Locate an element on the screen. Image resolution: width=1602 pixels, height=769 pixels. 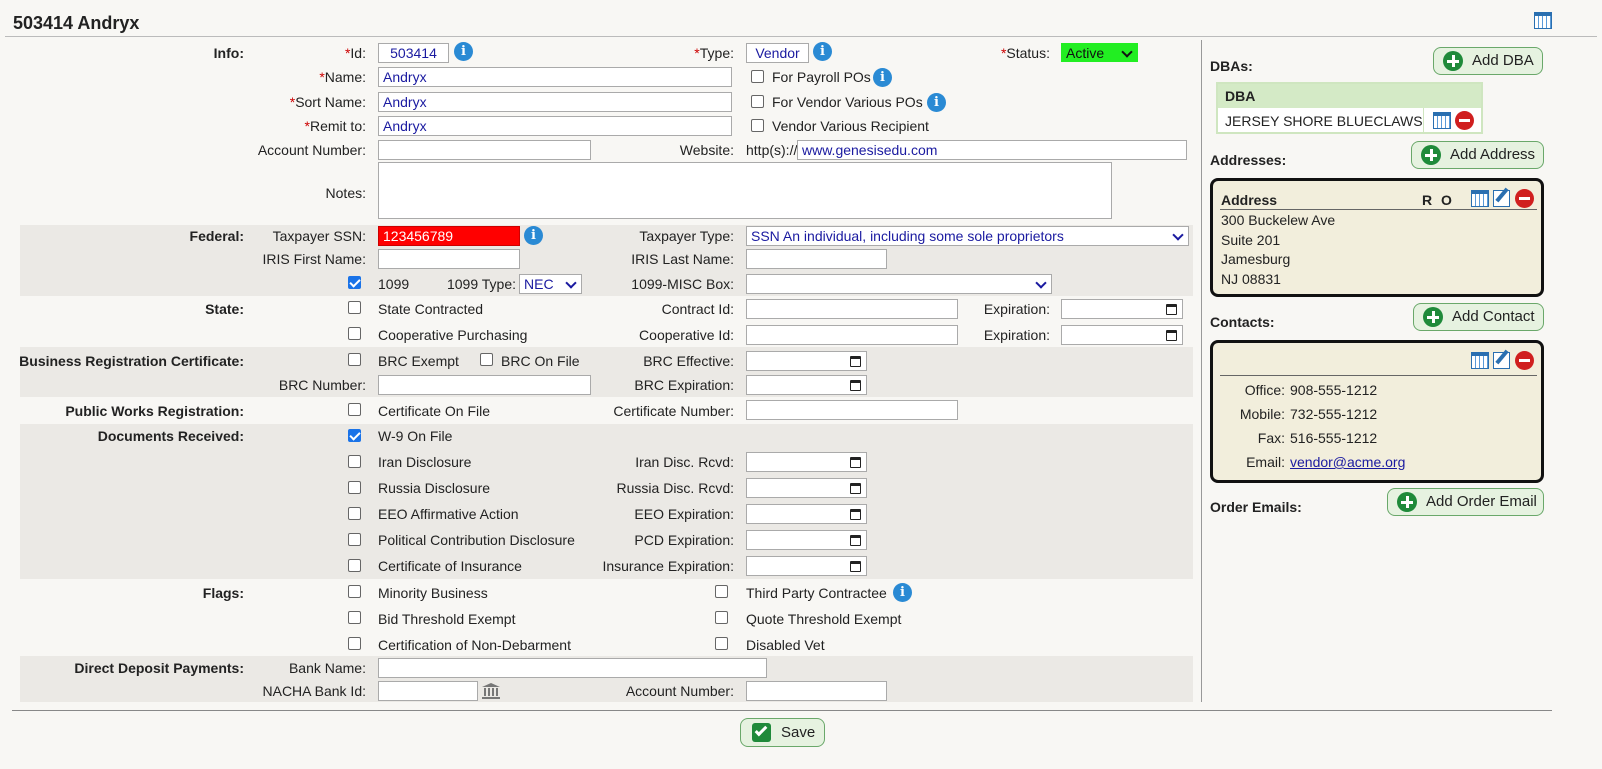
website-input: www.genesisedu.com is located at coordinates (992, 150).